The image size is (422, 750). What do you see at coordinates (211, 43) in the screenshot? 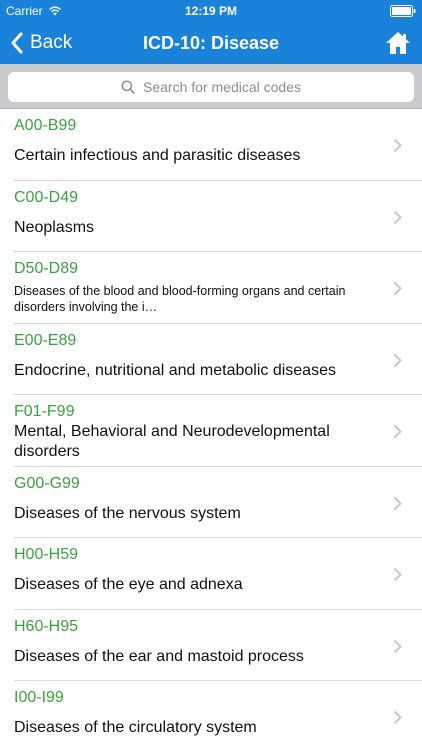
I see `navigation-bar: Back ICD-10: Disease` at bounding box center [211, 43].